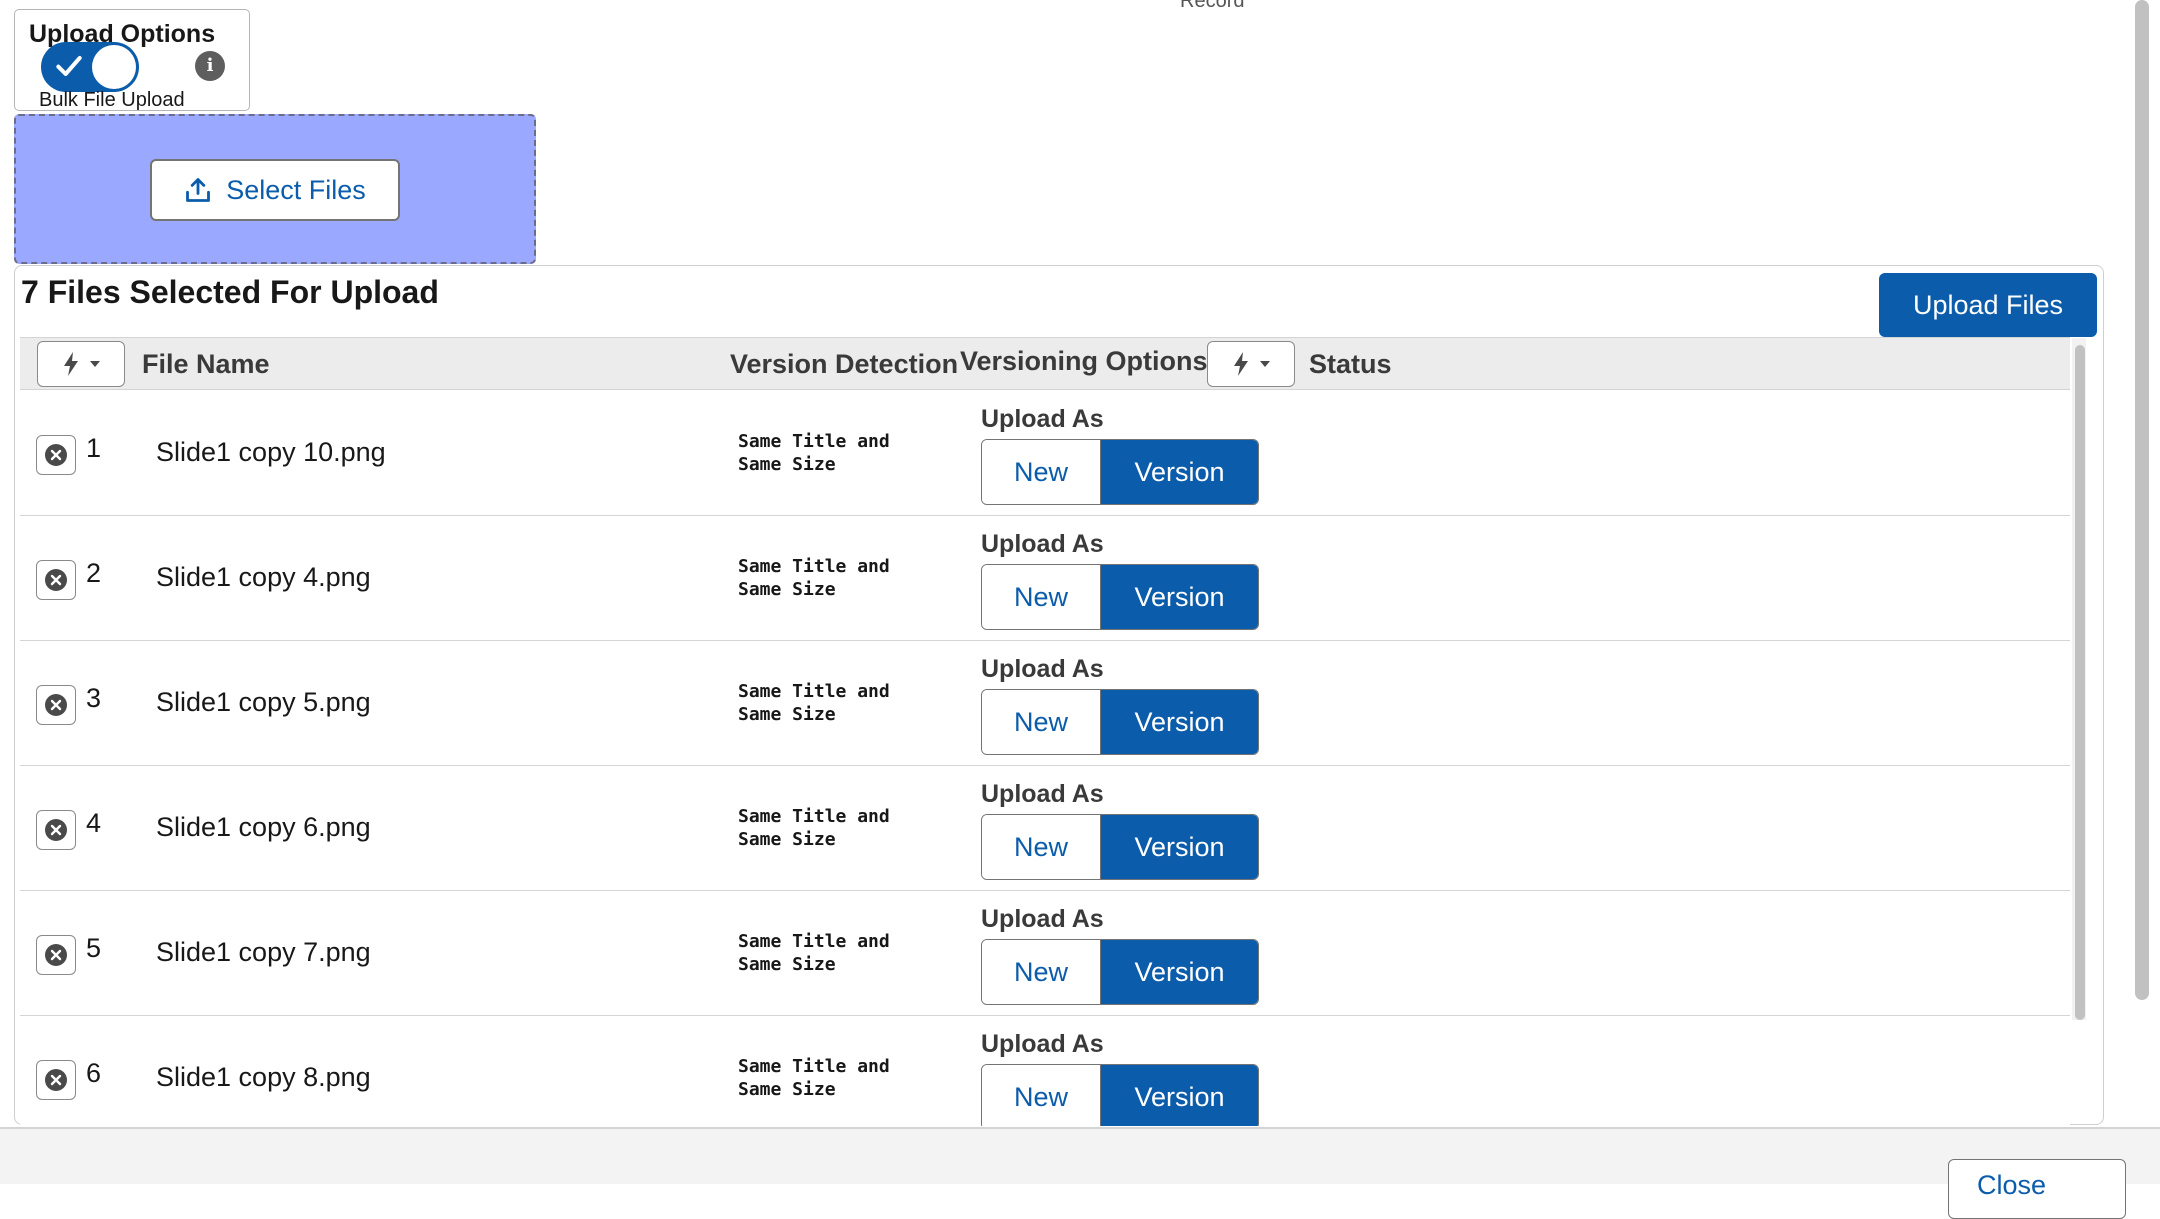  What do you see at coordinates (2142, 500) in the screenshot?
I see `page-scrollbar-thumb` at bounding box center [2142, 500].